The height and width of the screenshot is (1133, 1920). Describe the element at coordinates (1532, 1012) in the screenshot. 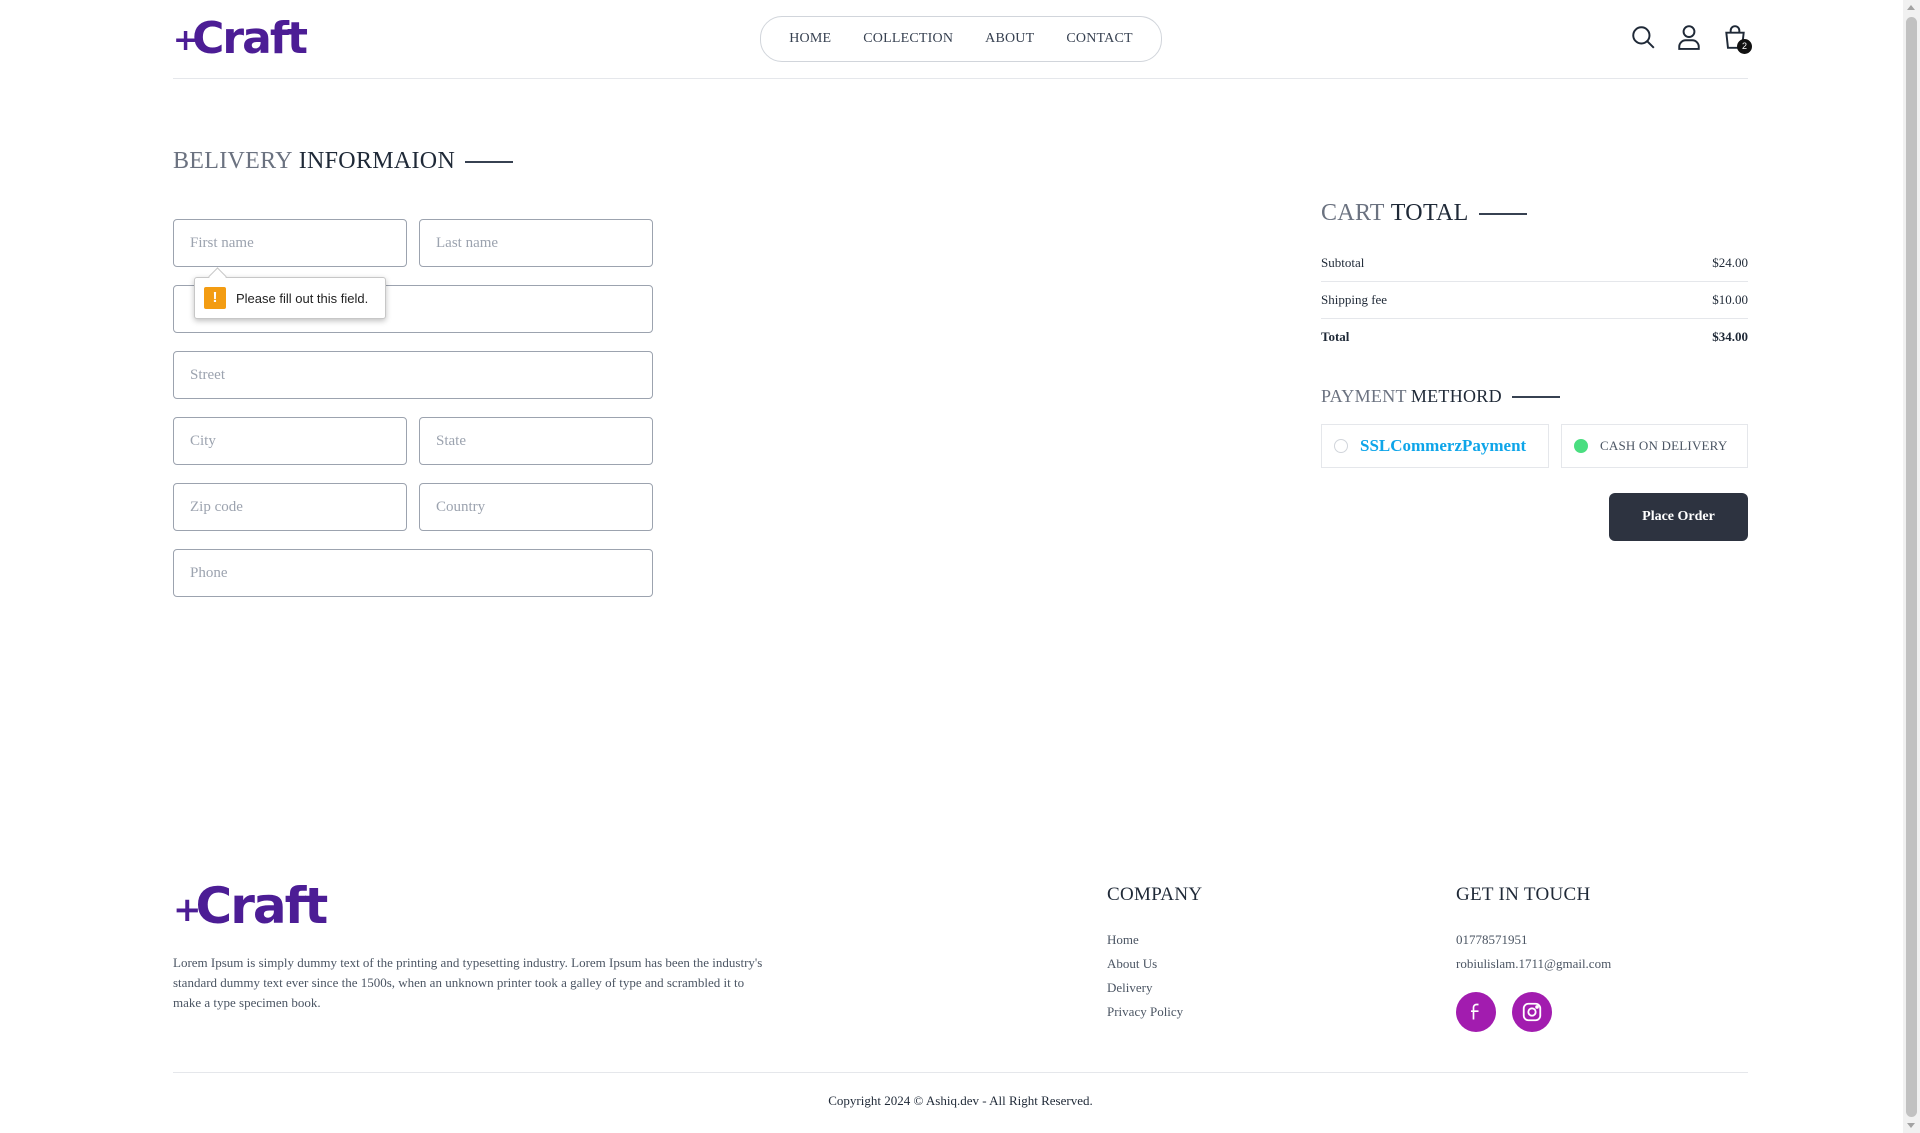

I see `instagram-icon` at that location.